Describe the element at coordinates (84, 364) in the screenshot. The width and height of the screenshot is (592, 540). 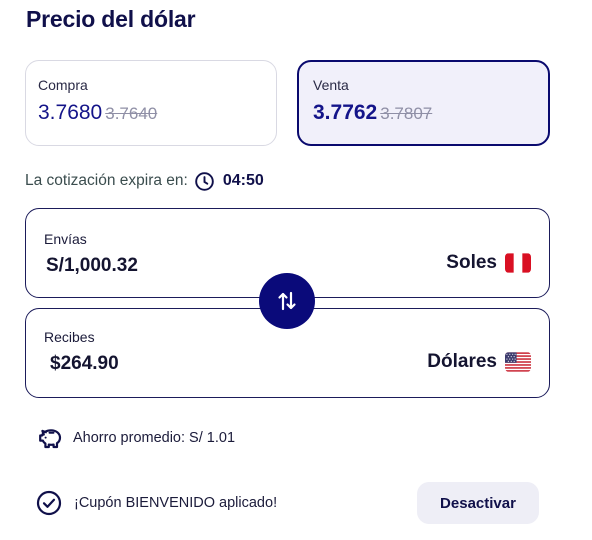
I see `receive-amount-input: $264.90` at that location.